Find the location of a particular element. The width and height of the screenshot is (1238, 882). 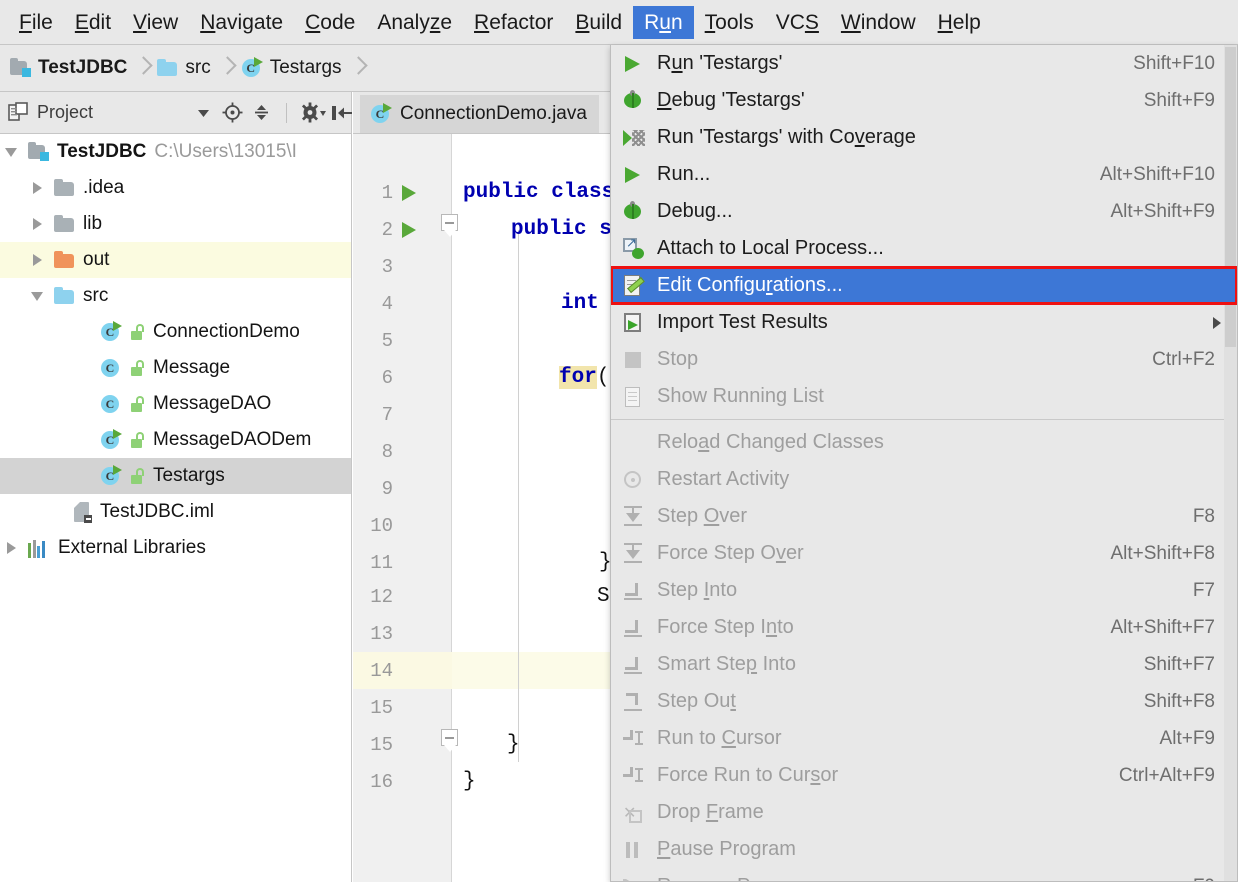

menu-code: Code is located at coordinates (330, 22).